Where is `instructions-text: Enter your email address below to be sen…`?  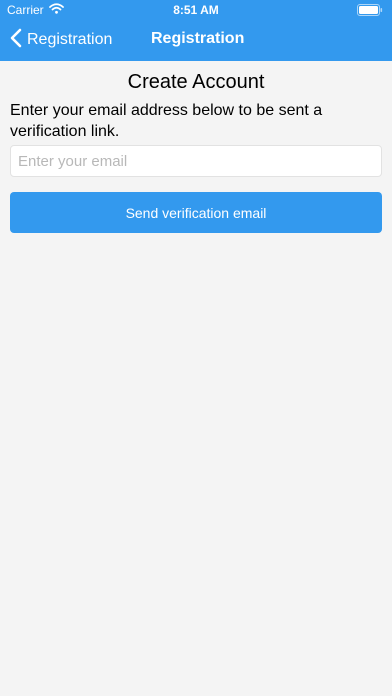
instructions-text: Enter your email address below to be sen… is located at coordinates (166, 121).